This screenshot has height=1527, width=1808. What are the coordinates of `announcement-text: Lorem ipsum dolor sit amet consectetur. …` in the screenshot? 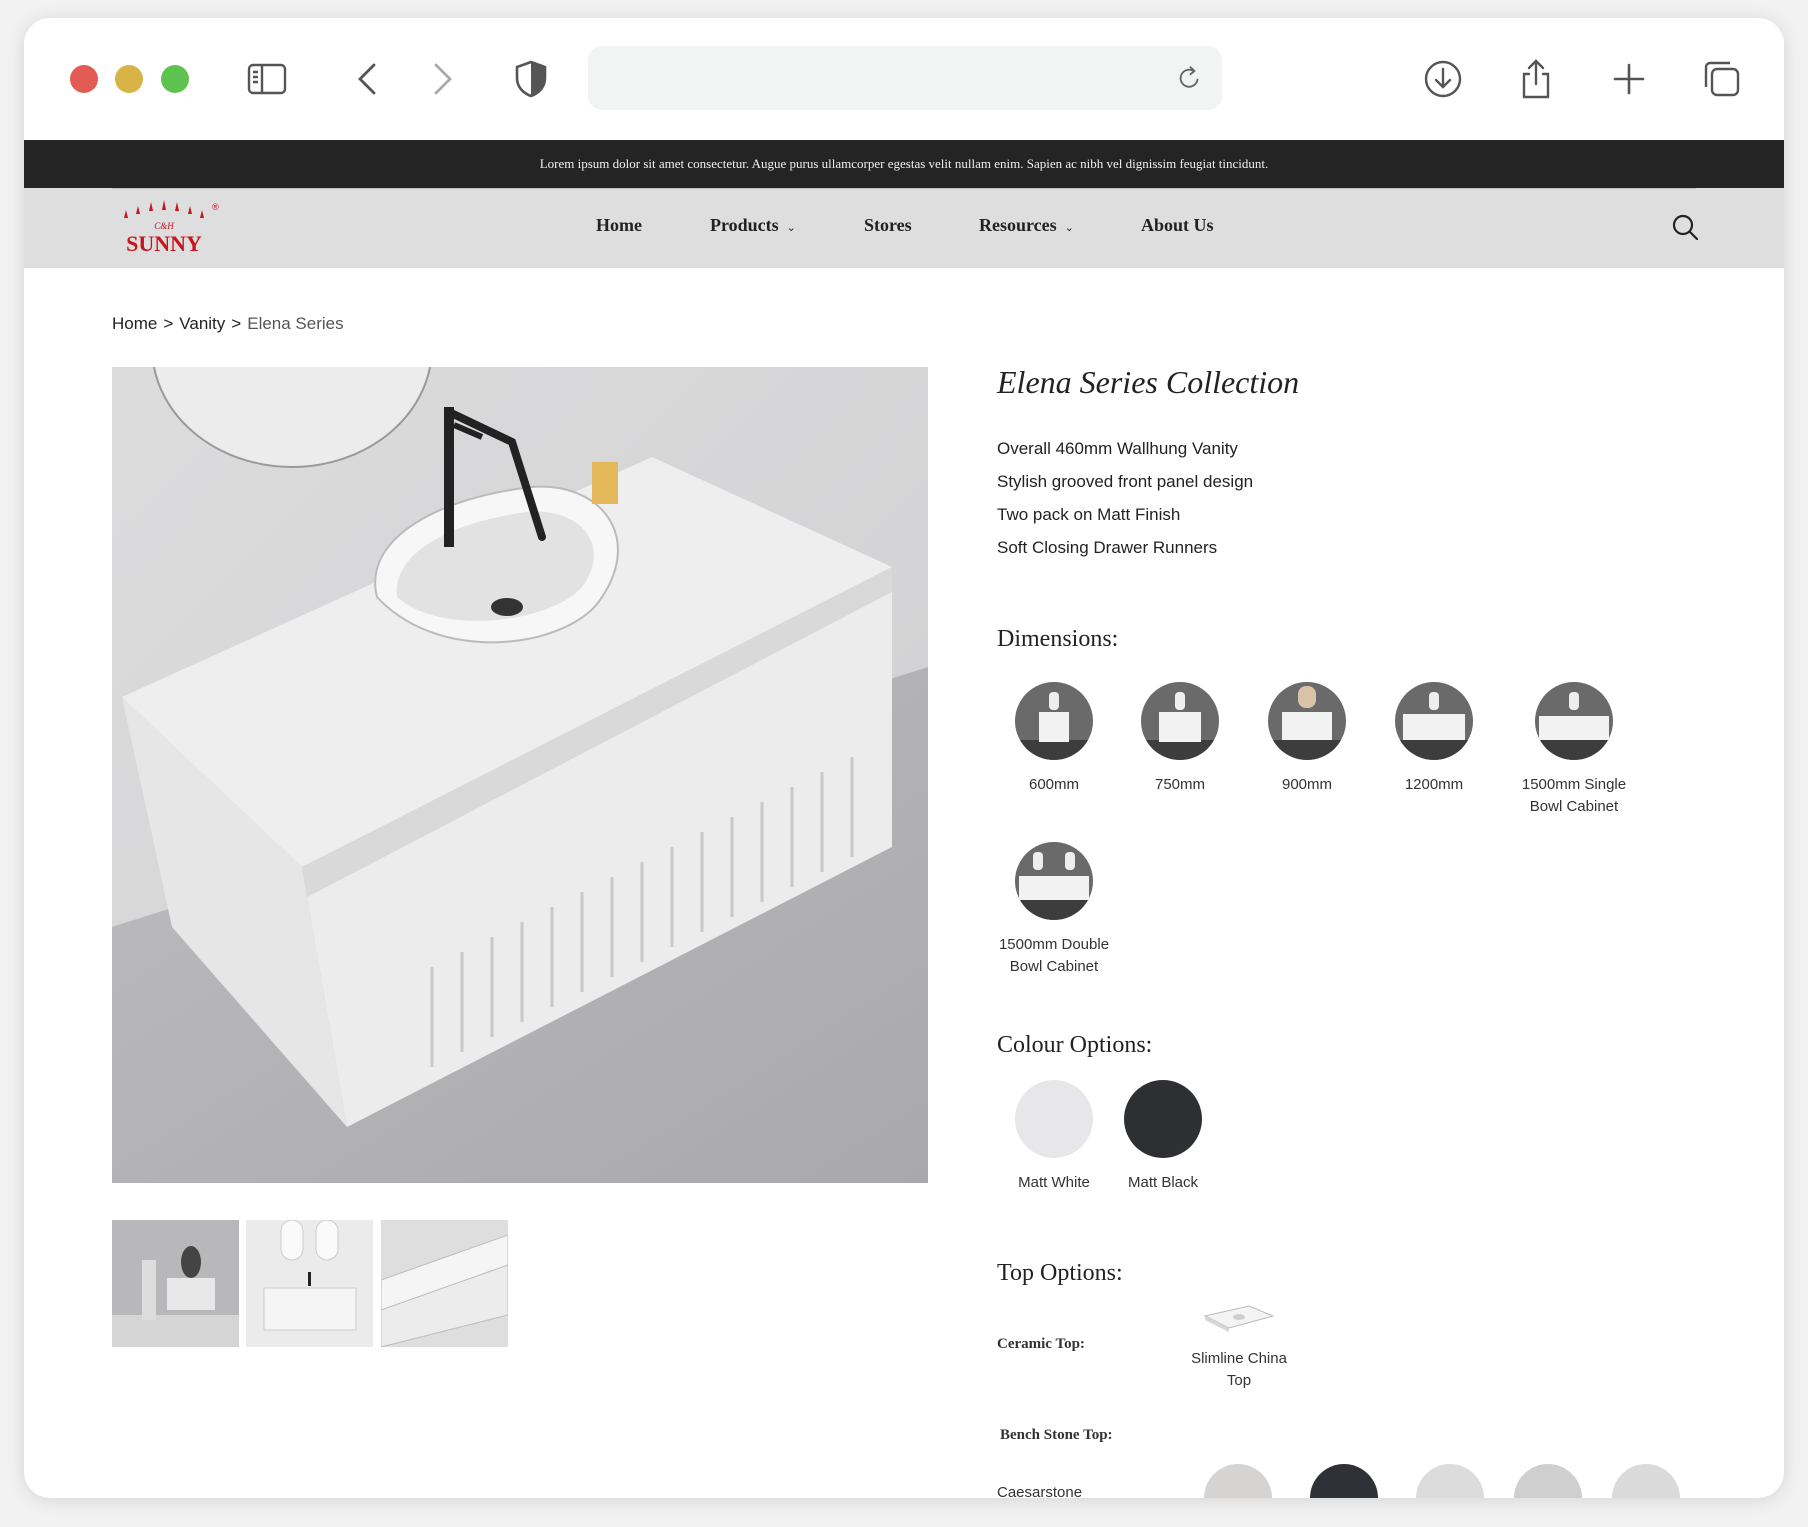 It's located at (904, 163).